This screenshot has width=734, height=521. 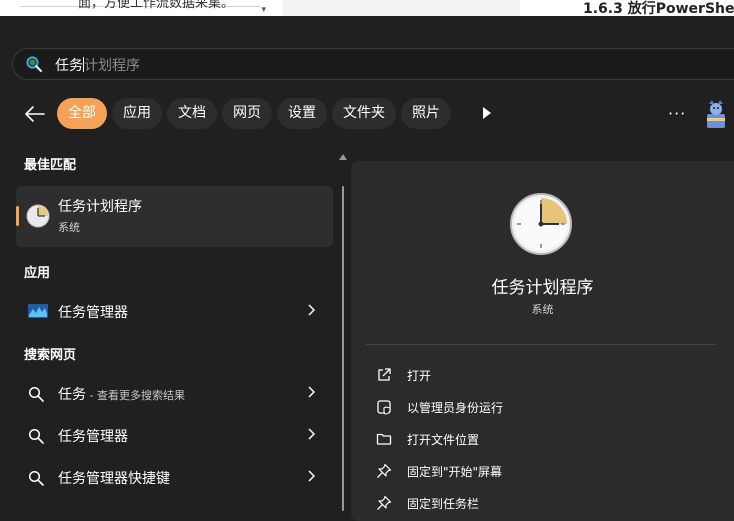 I want to click on best-match-title: 任务计划程序, so click(x=100, y=207).